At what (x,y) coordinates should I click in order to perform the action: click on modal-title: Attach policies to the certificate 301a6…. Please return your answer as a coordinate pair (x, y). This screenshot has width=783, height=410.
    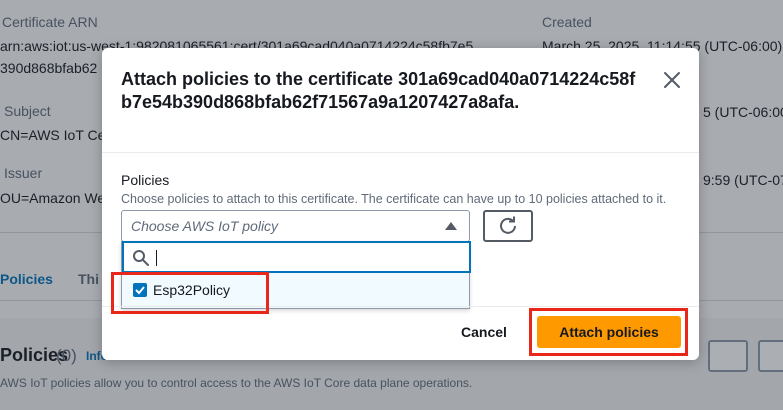
    Looking at the image, I should click on (378, 90).